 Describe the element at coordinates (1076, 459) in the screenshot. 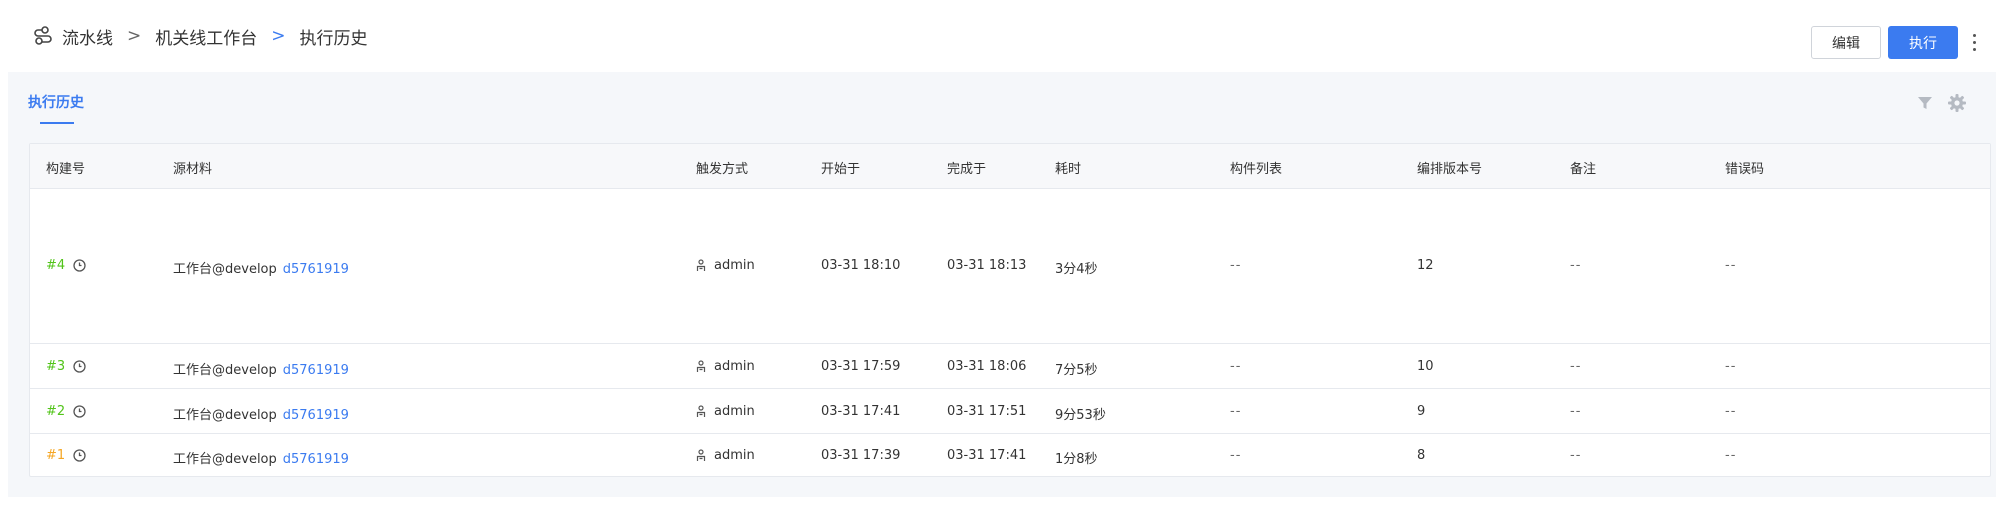

I see `duration: 1分8秒` at that location.